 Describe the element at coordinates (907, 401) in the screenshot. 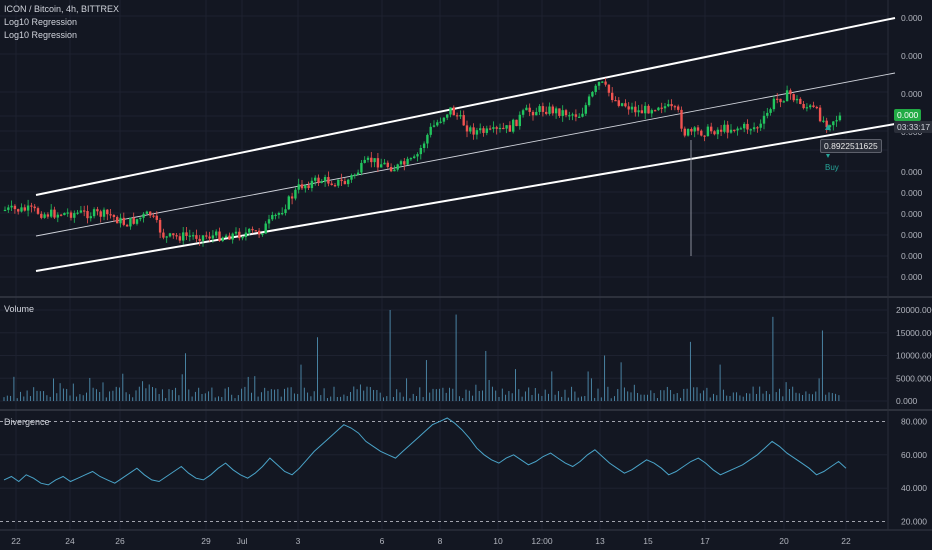

I see `volume-tick-label: 0.000` at that location.